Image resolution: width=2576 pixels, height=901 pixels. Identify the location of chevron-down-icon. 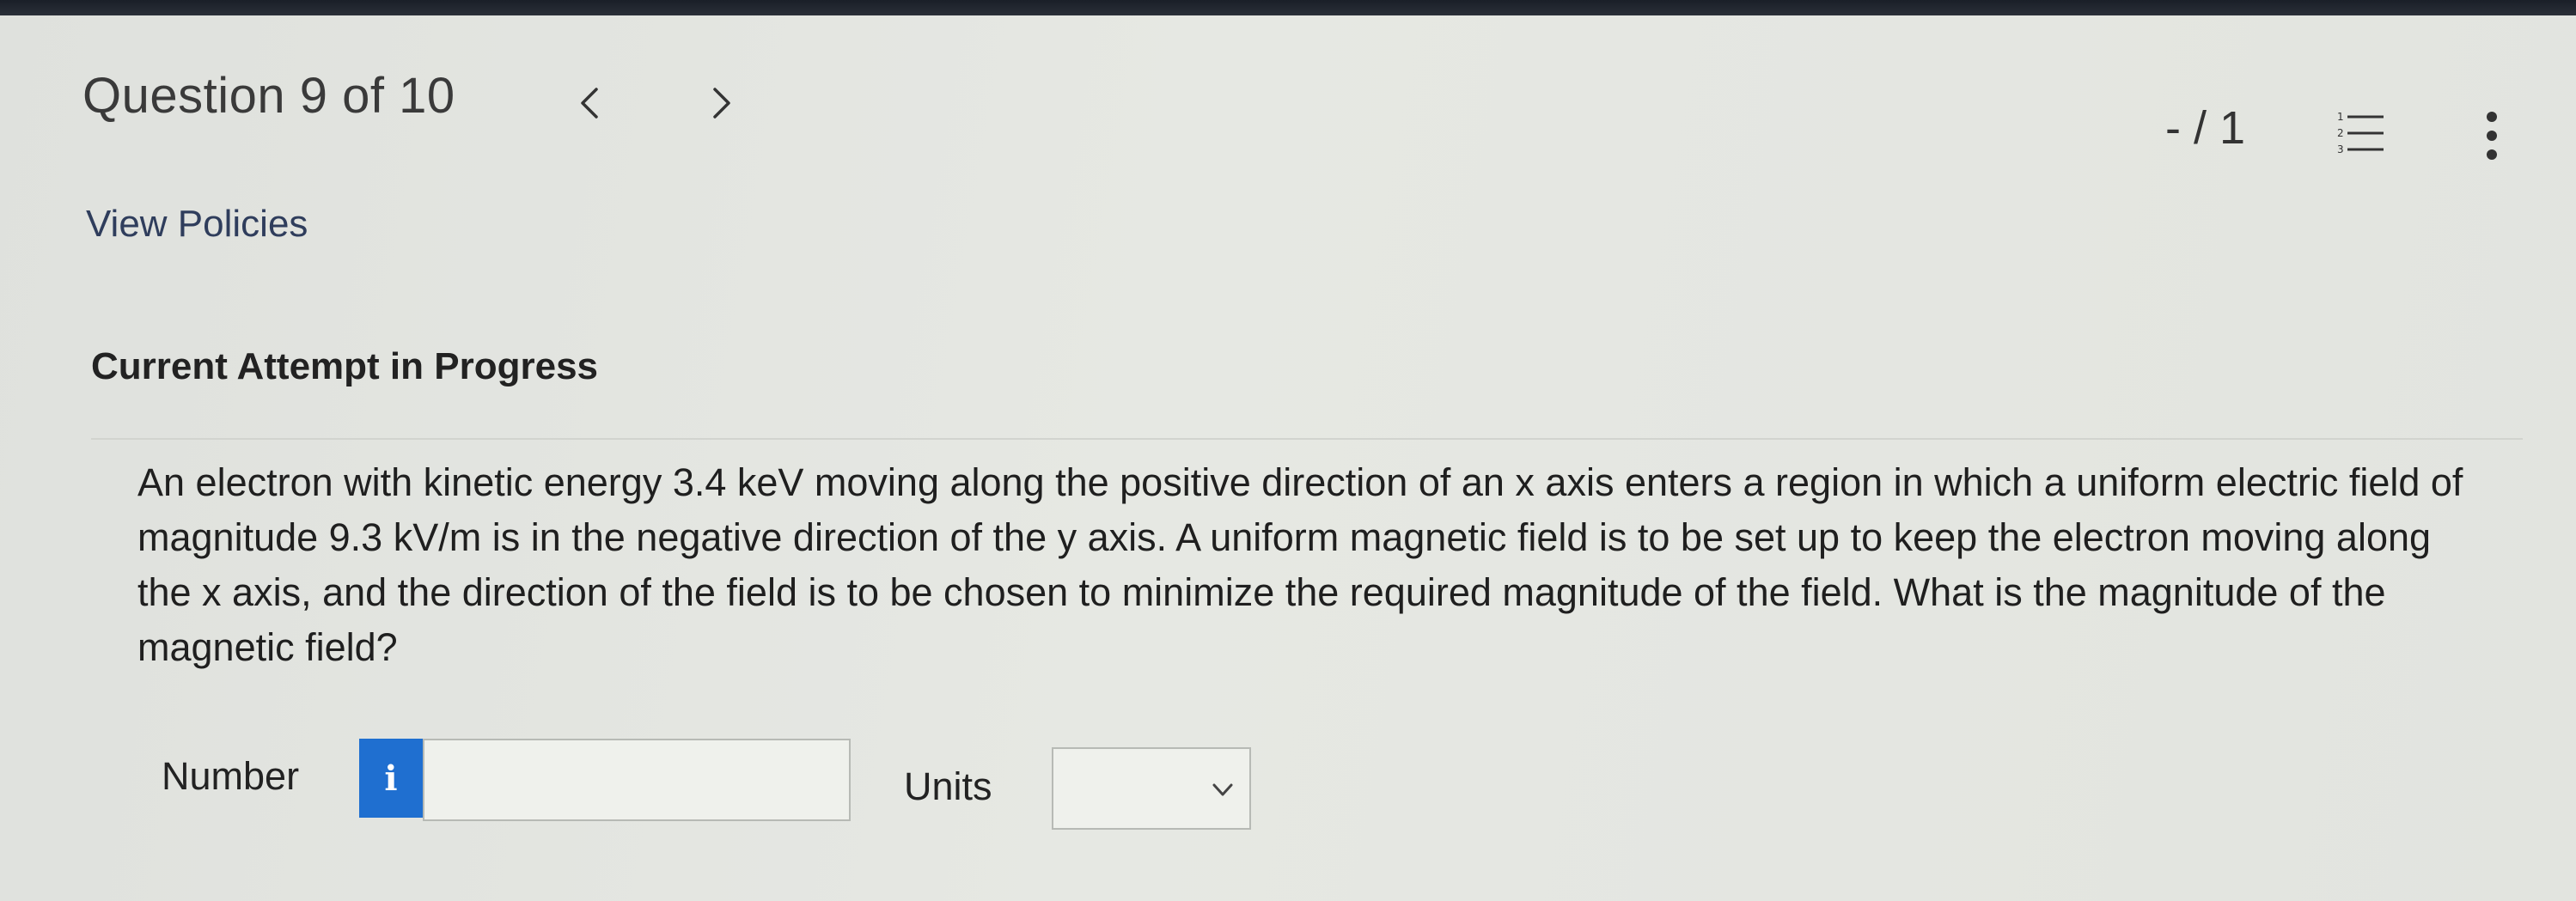
(1222, 789).